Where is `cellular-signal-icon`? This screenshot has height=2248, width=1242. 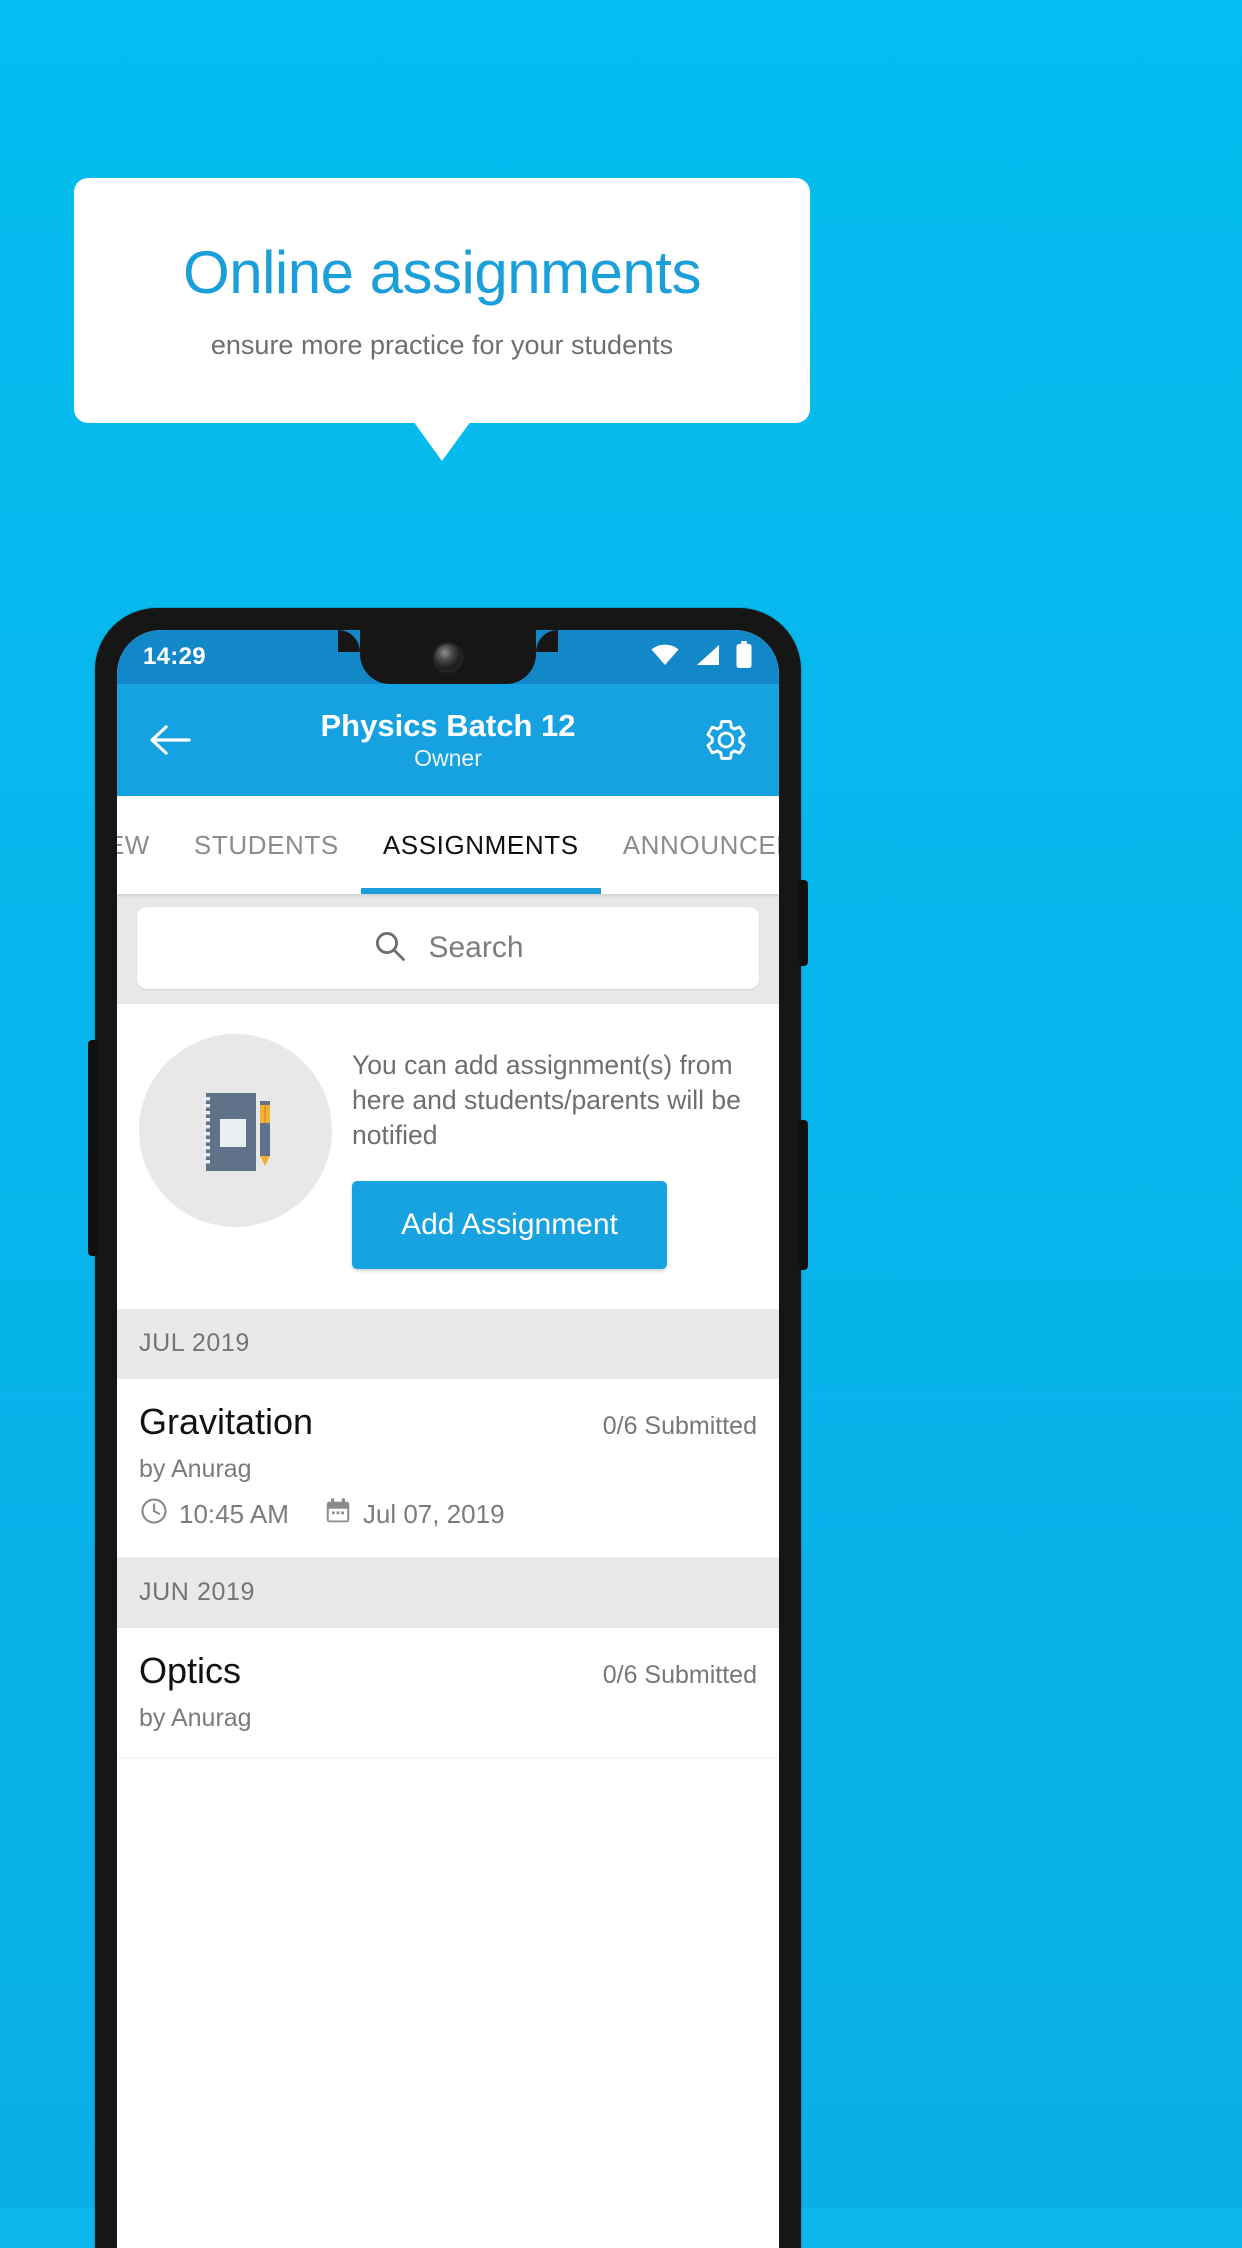
cellular-signal-icon is located at coordinates (707, 657).